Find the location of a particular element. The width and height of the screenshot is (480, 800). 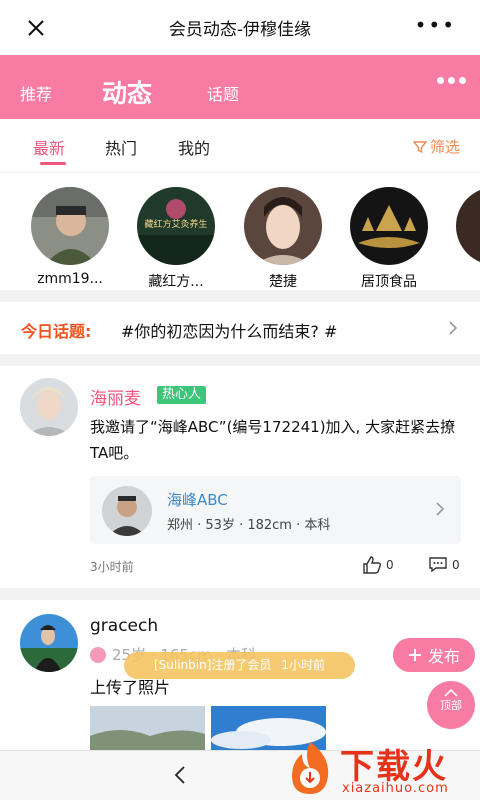

registration-toast: [Sulinbin]注册了会员 1小时前 is located at coordinates (239, 665).